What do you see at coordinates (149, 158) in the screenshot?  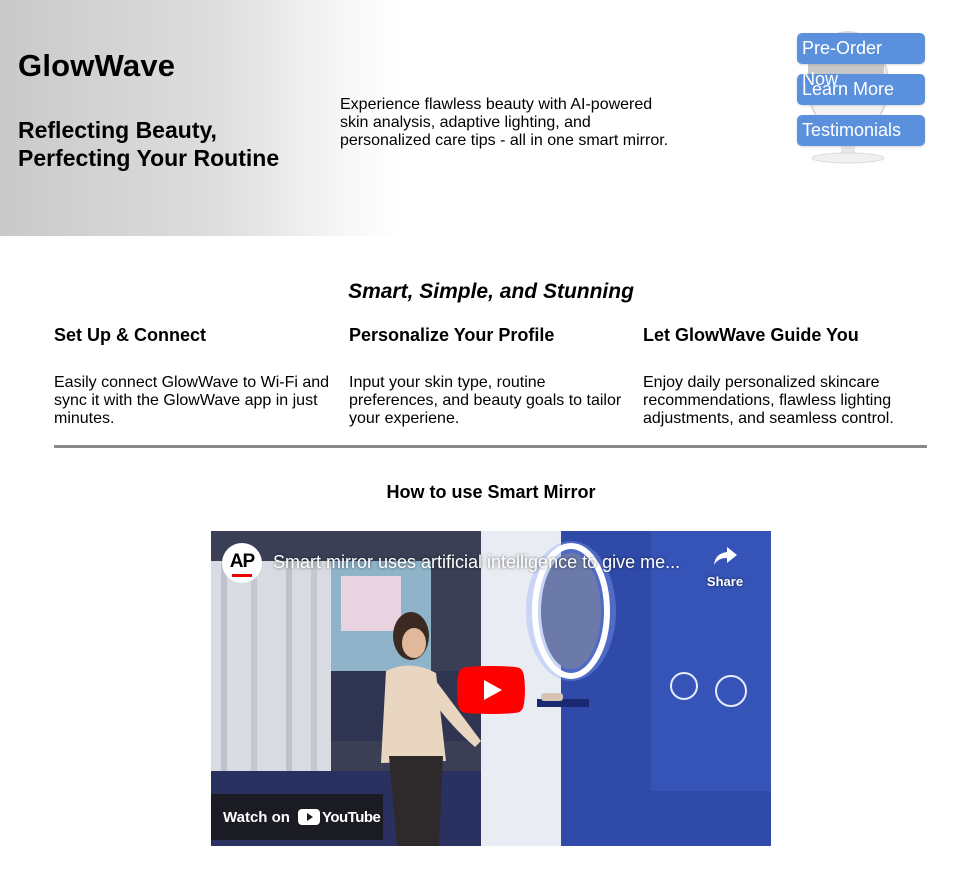 I see `tagline-line-2: Perfecting Your Routine` at bounding box center [149, 158].